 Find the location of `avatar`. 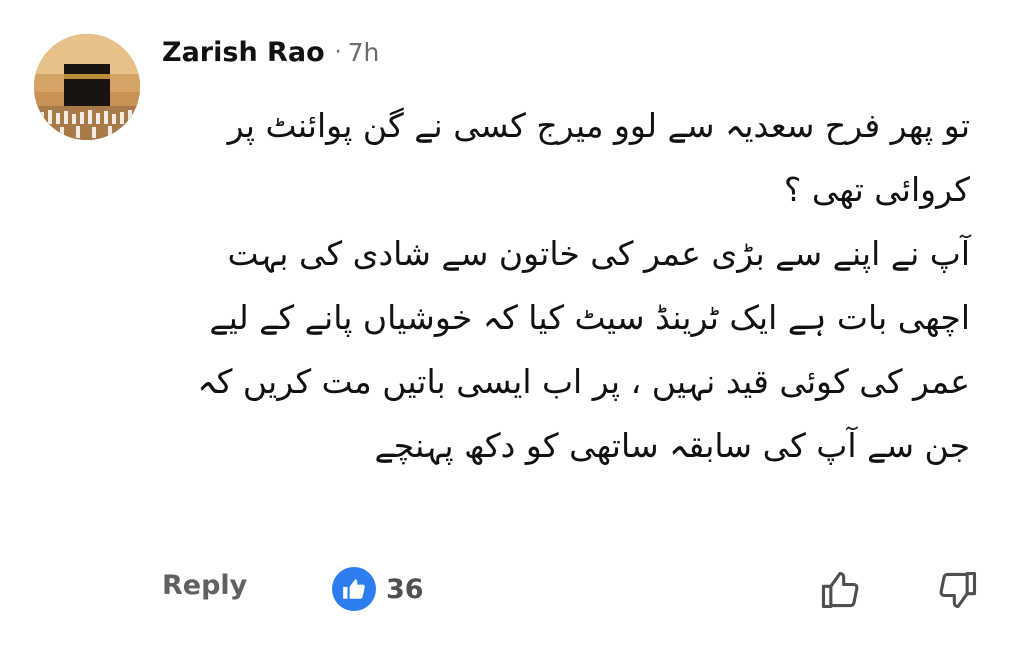

avatar is located at coordinates (87, 87).